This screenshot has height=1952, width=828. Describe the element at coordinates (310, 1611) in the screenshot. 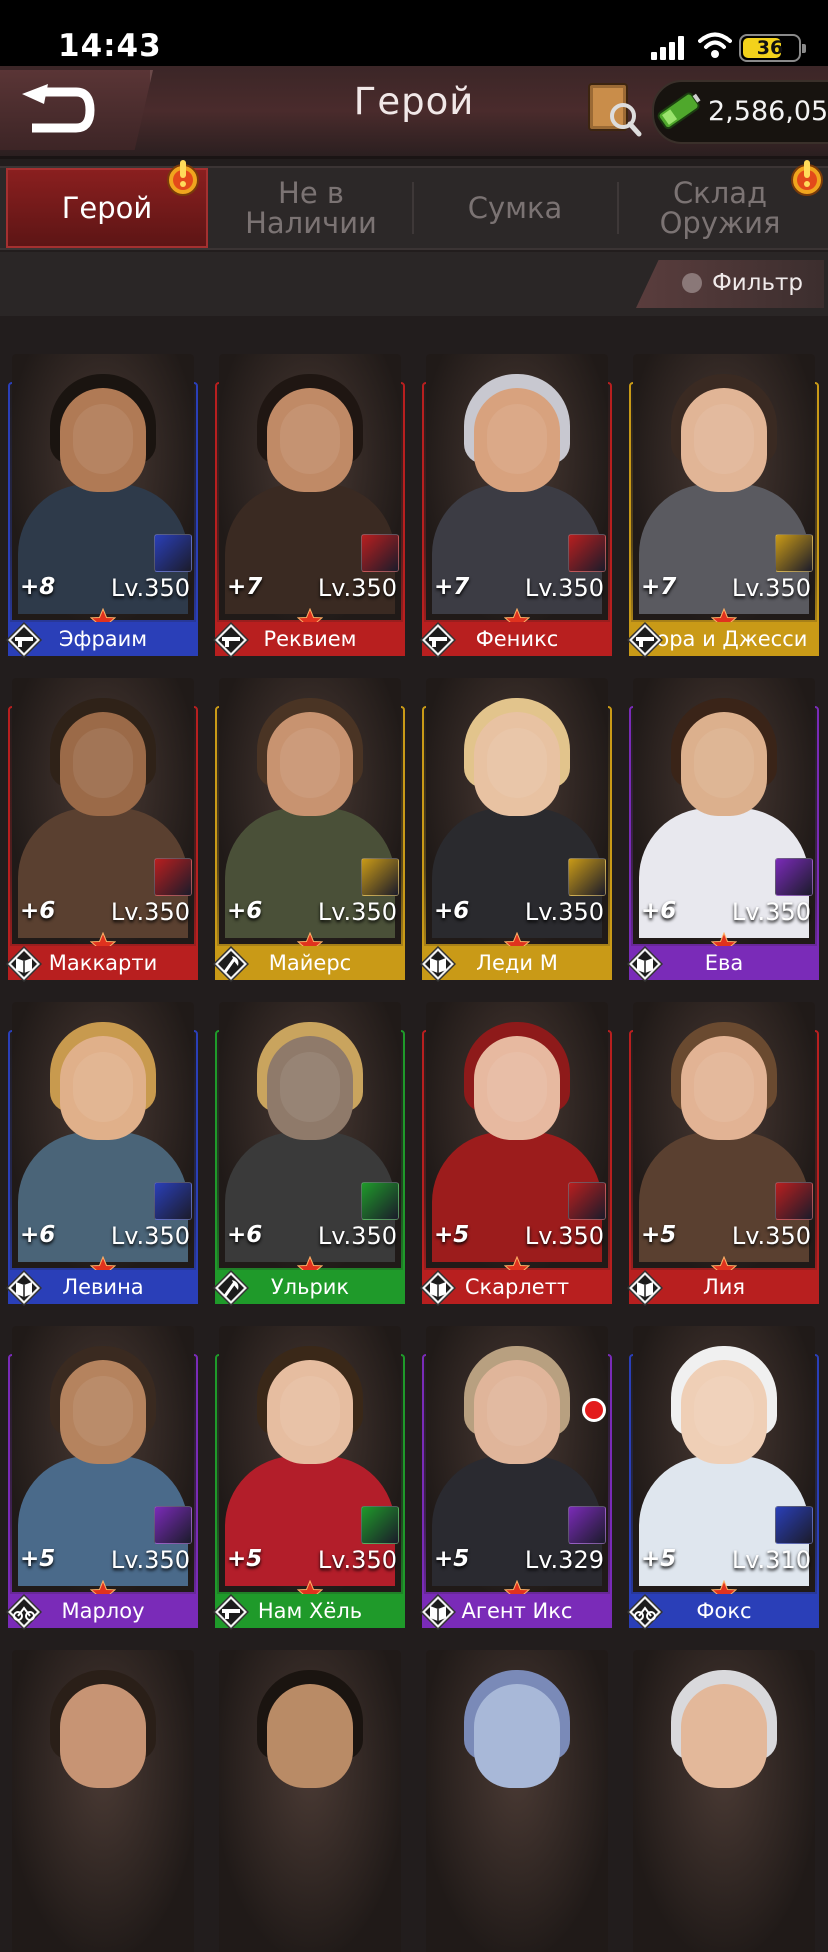

I see `hero-name: Нам Хёль` at that location.